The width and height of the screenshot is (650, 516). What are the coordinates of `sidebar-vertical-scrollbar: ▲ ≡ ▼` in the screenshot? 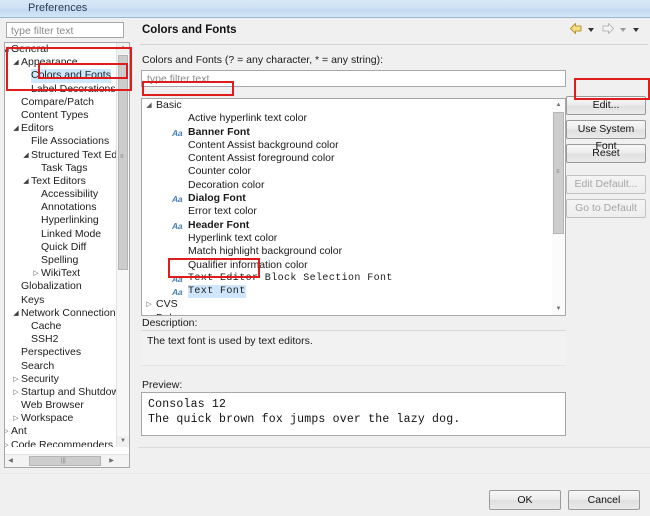 It's located at (122, 245).